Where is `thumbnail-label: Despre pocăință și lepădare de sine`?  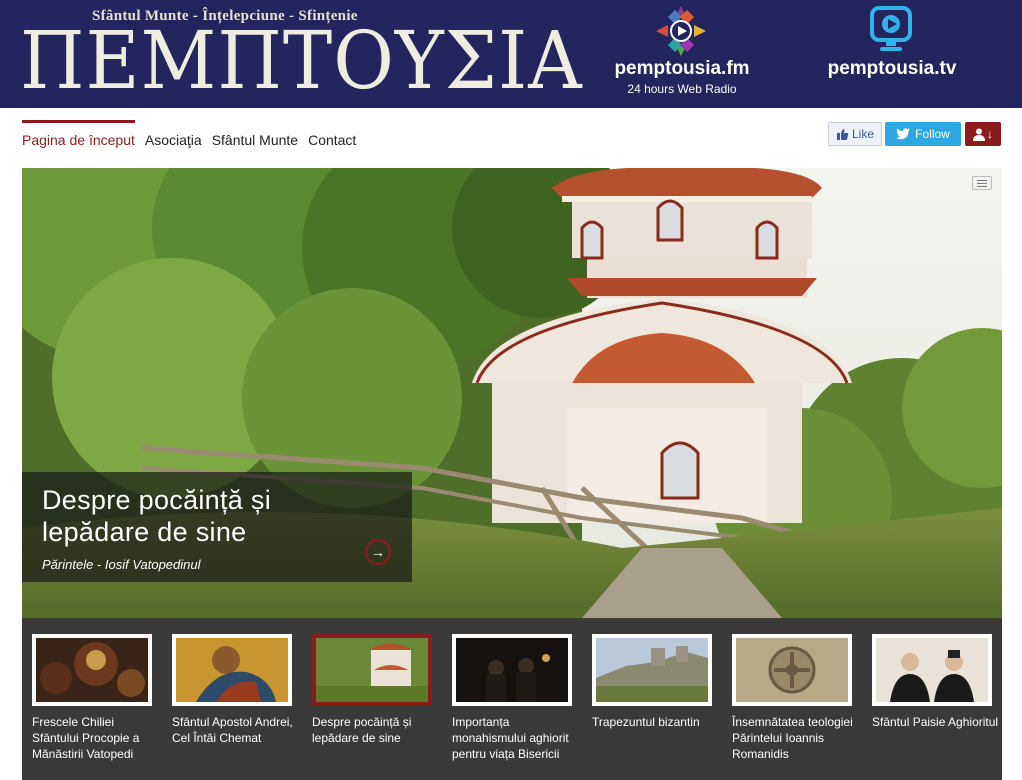
thumbnail-label: Despre pocăință și lepădare de sine is located at coordinates (362, 730).